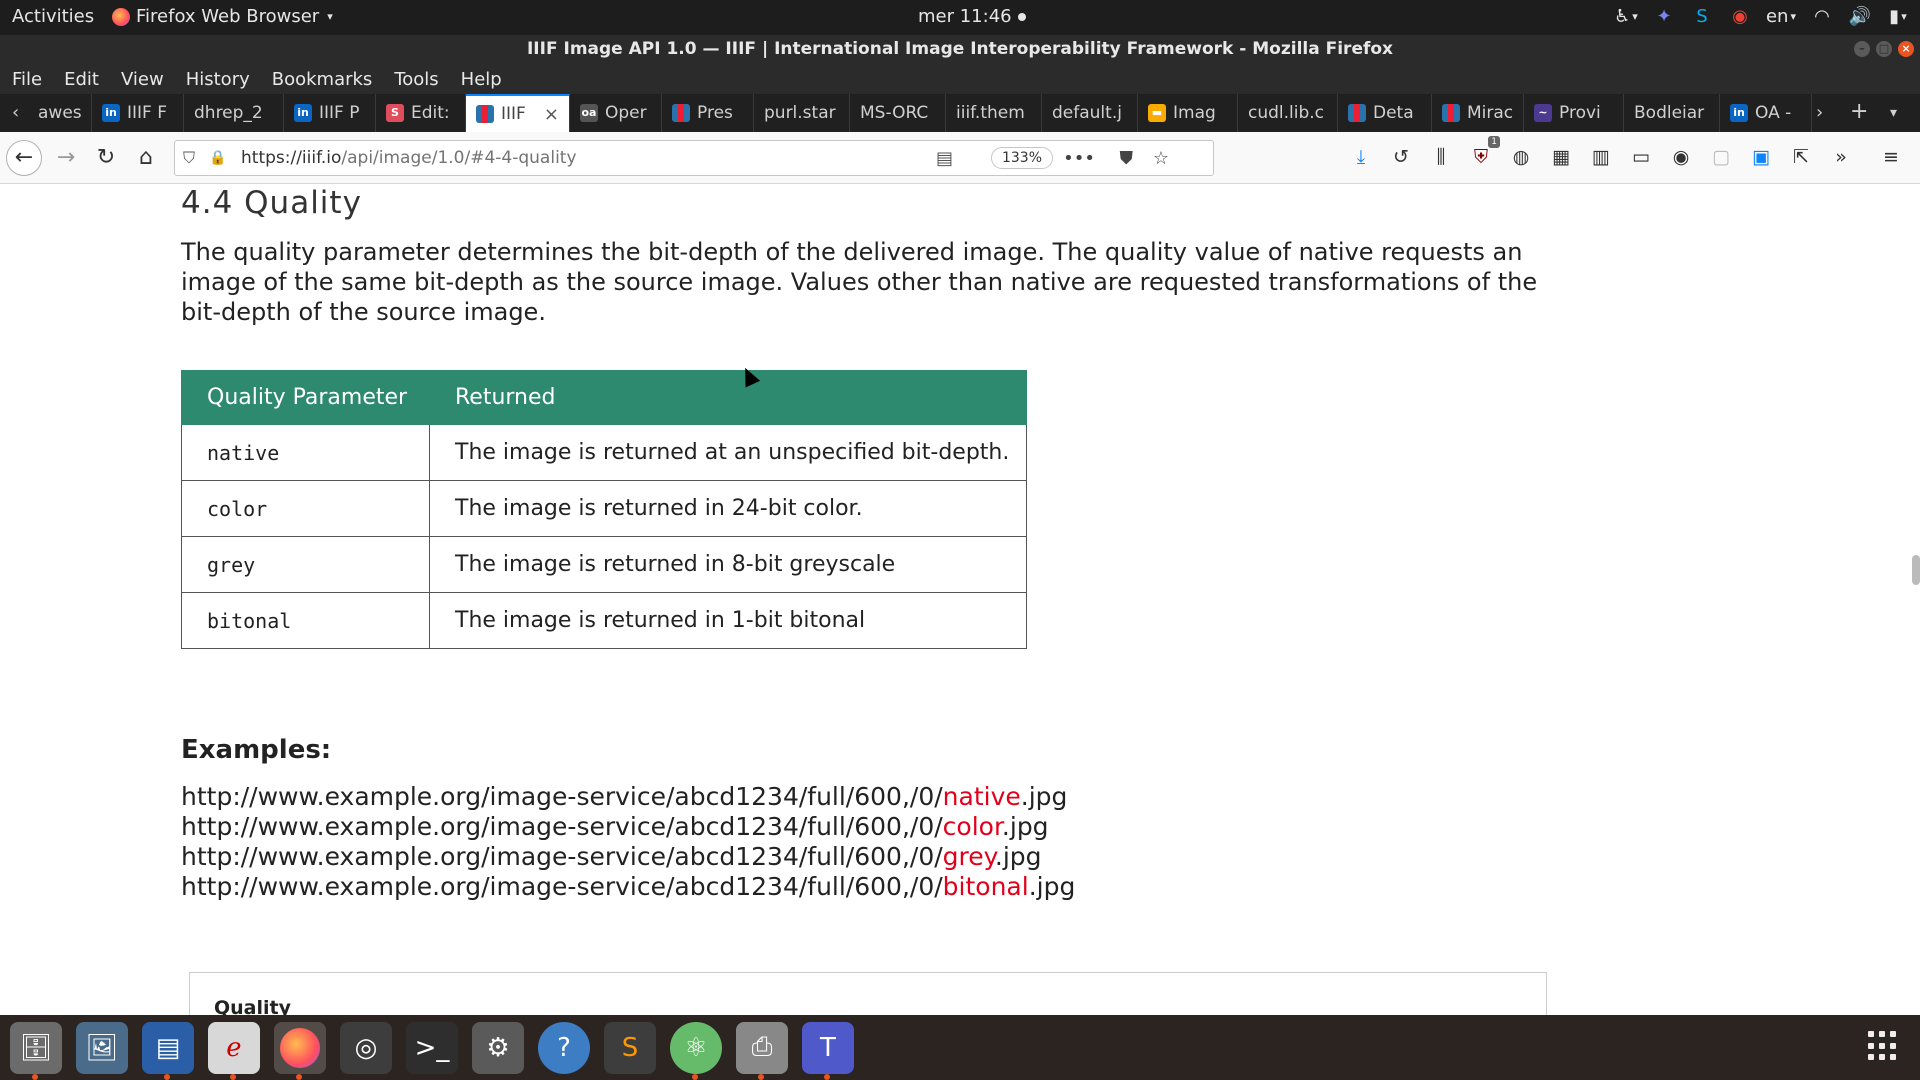 The height and width of the screenshot is (1080, 1920). I want to click on menu-bookmarks: Bookmarks, so click(322, 79).